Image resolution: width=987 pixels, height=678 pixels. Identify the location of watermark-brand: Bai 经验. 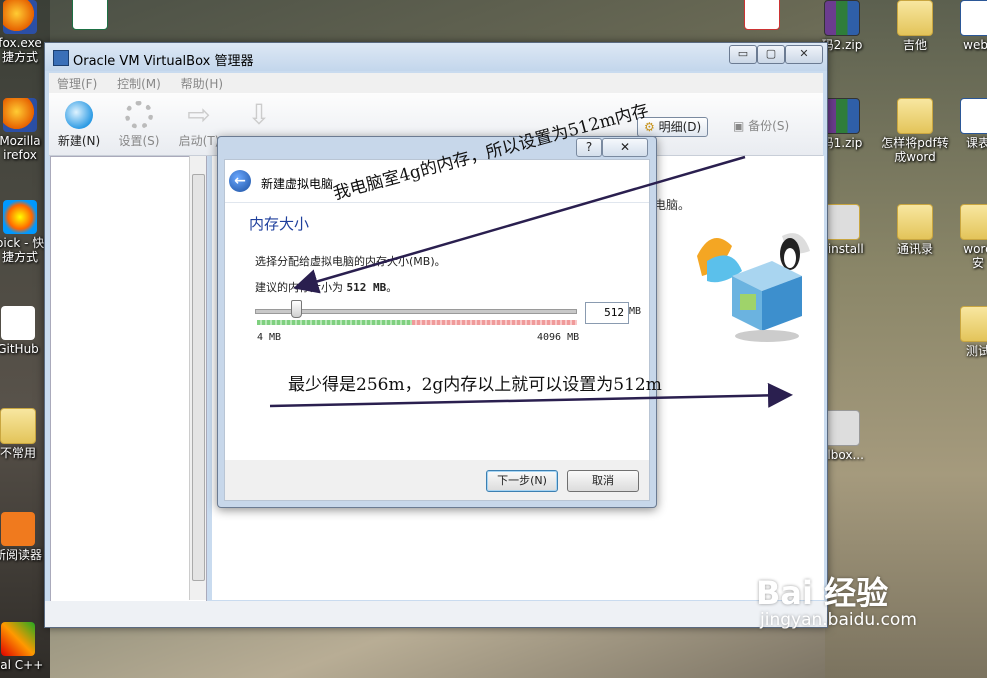
(822, 593).